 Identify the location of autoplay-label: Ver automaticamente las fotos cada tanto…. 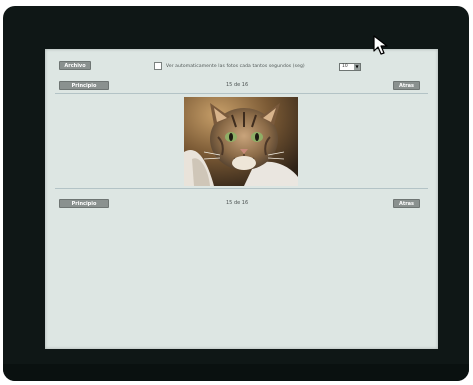
(235, 66).